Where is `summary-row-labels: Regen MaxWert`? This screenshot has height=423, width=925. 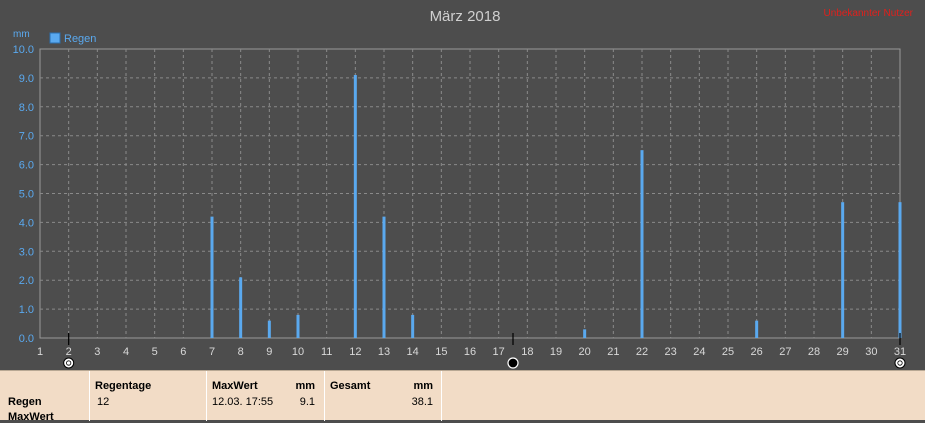 summary-row-labels: Regen MaxWert is located at coordinates (45, 397).